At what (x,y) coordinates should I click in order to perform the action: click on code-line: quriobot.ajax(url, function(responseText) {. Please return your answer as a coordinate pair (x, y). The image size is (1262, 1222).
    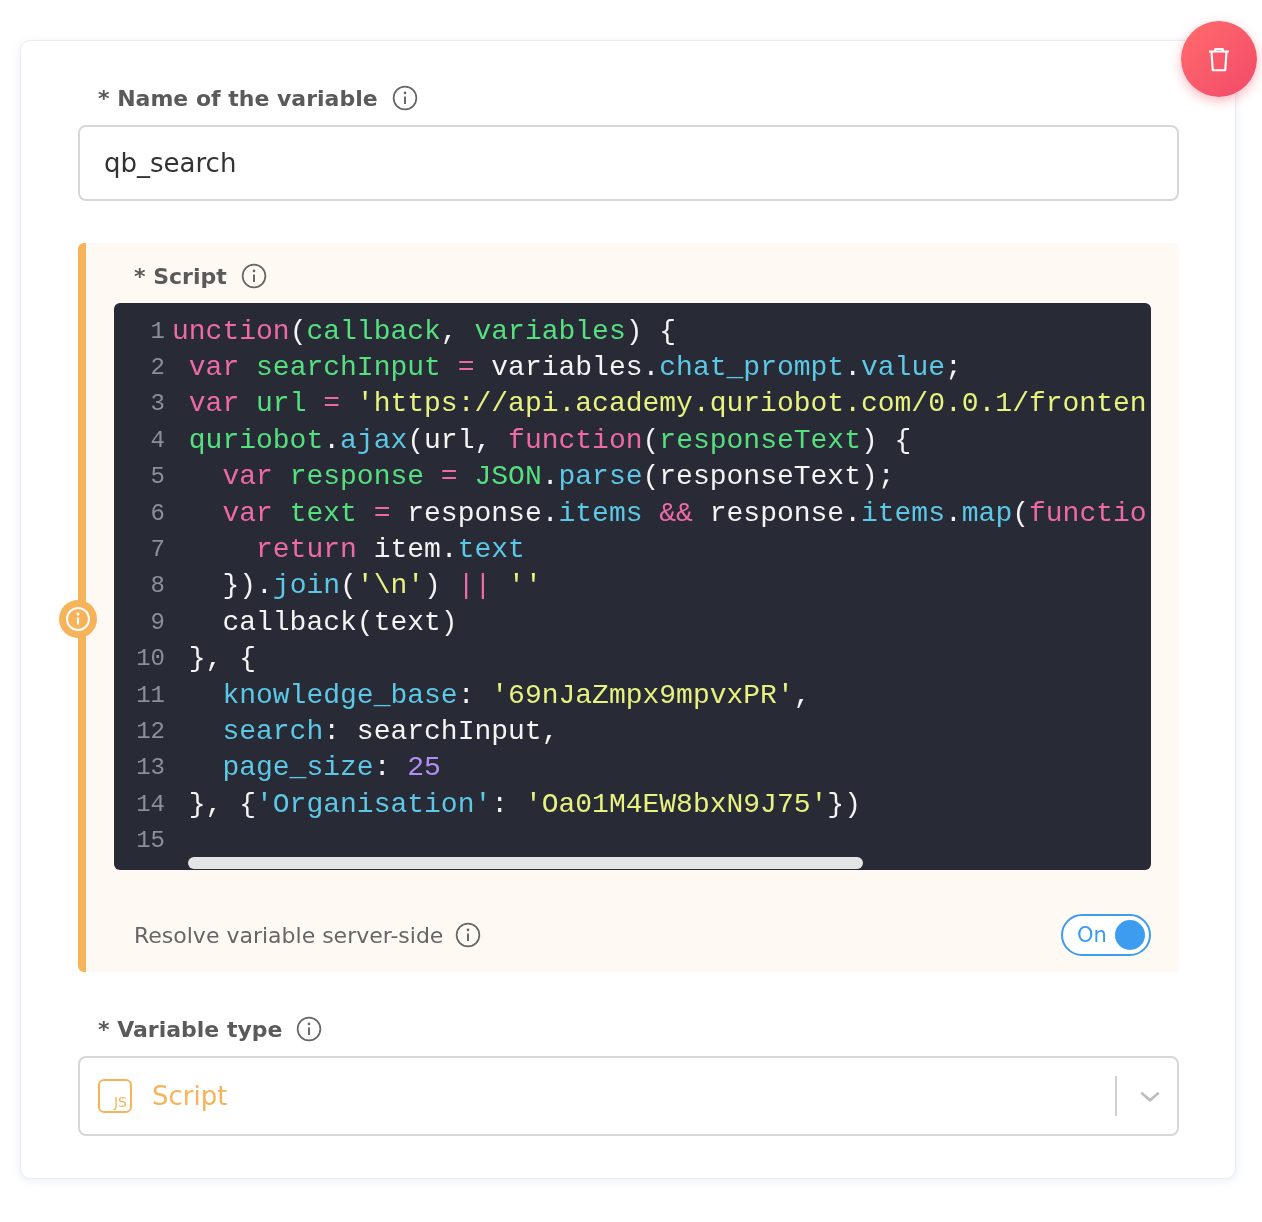
    Looking at the image, I should click on (549, 440).